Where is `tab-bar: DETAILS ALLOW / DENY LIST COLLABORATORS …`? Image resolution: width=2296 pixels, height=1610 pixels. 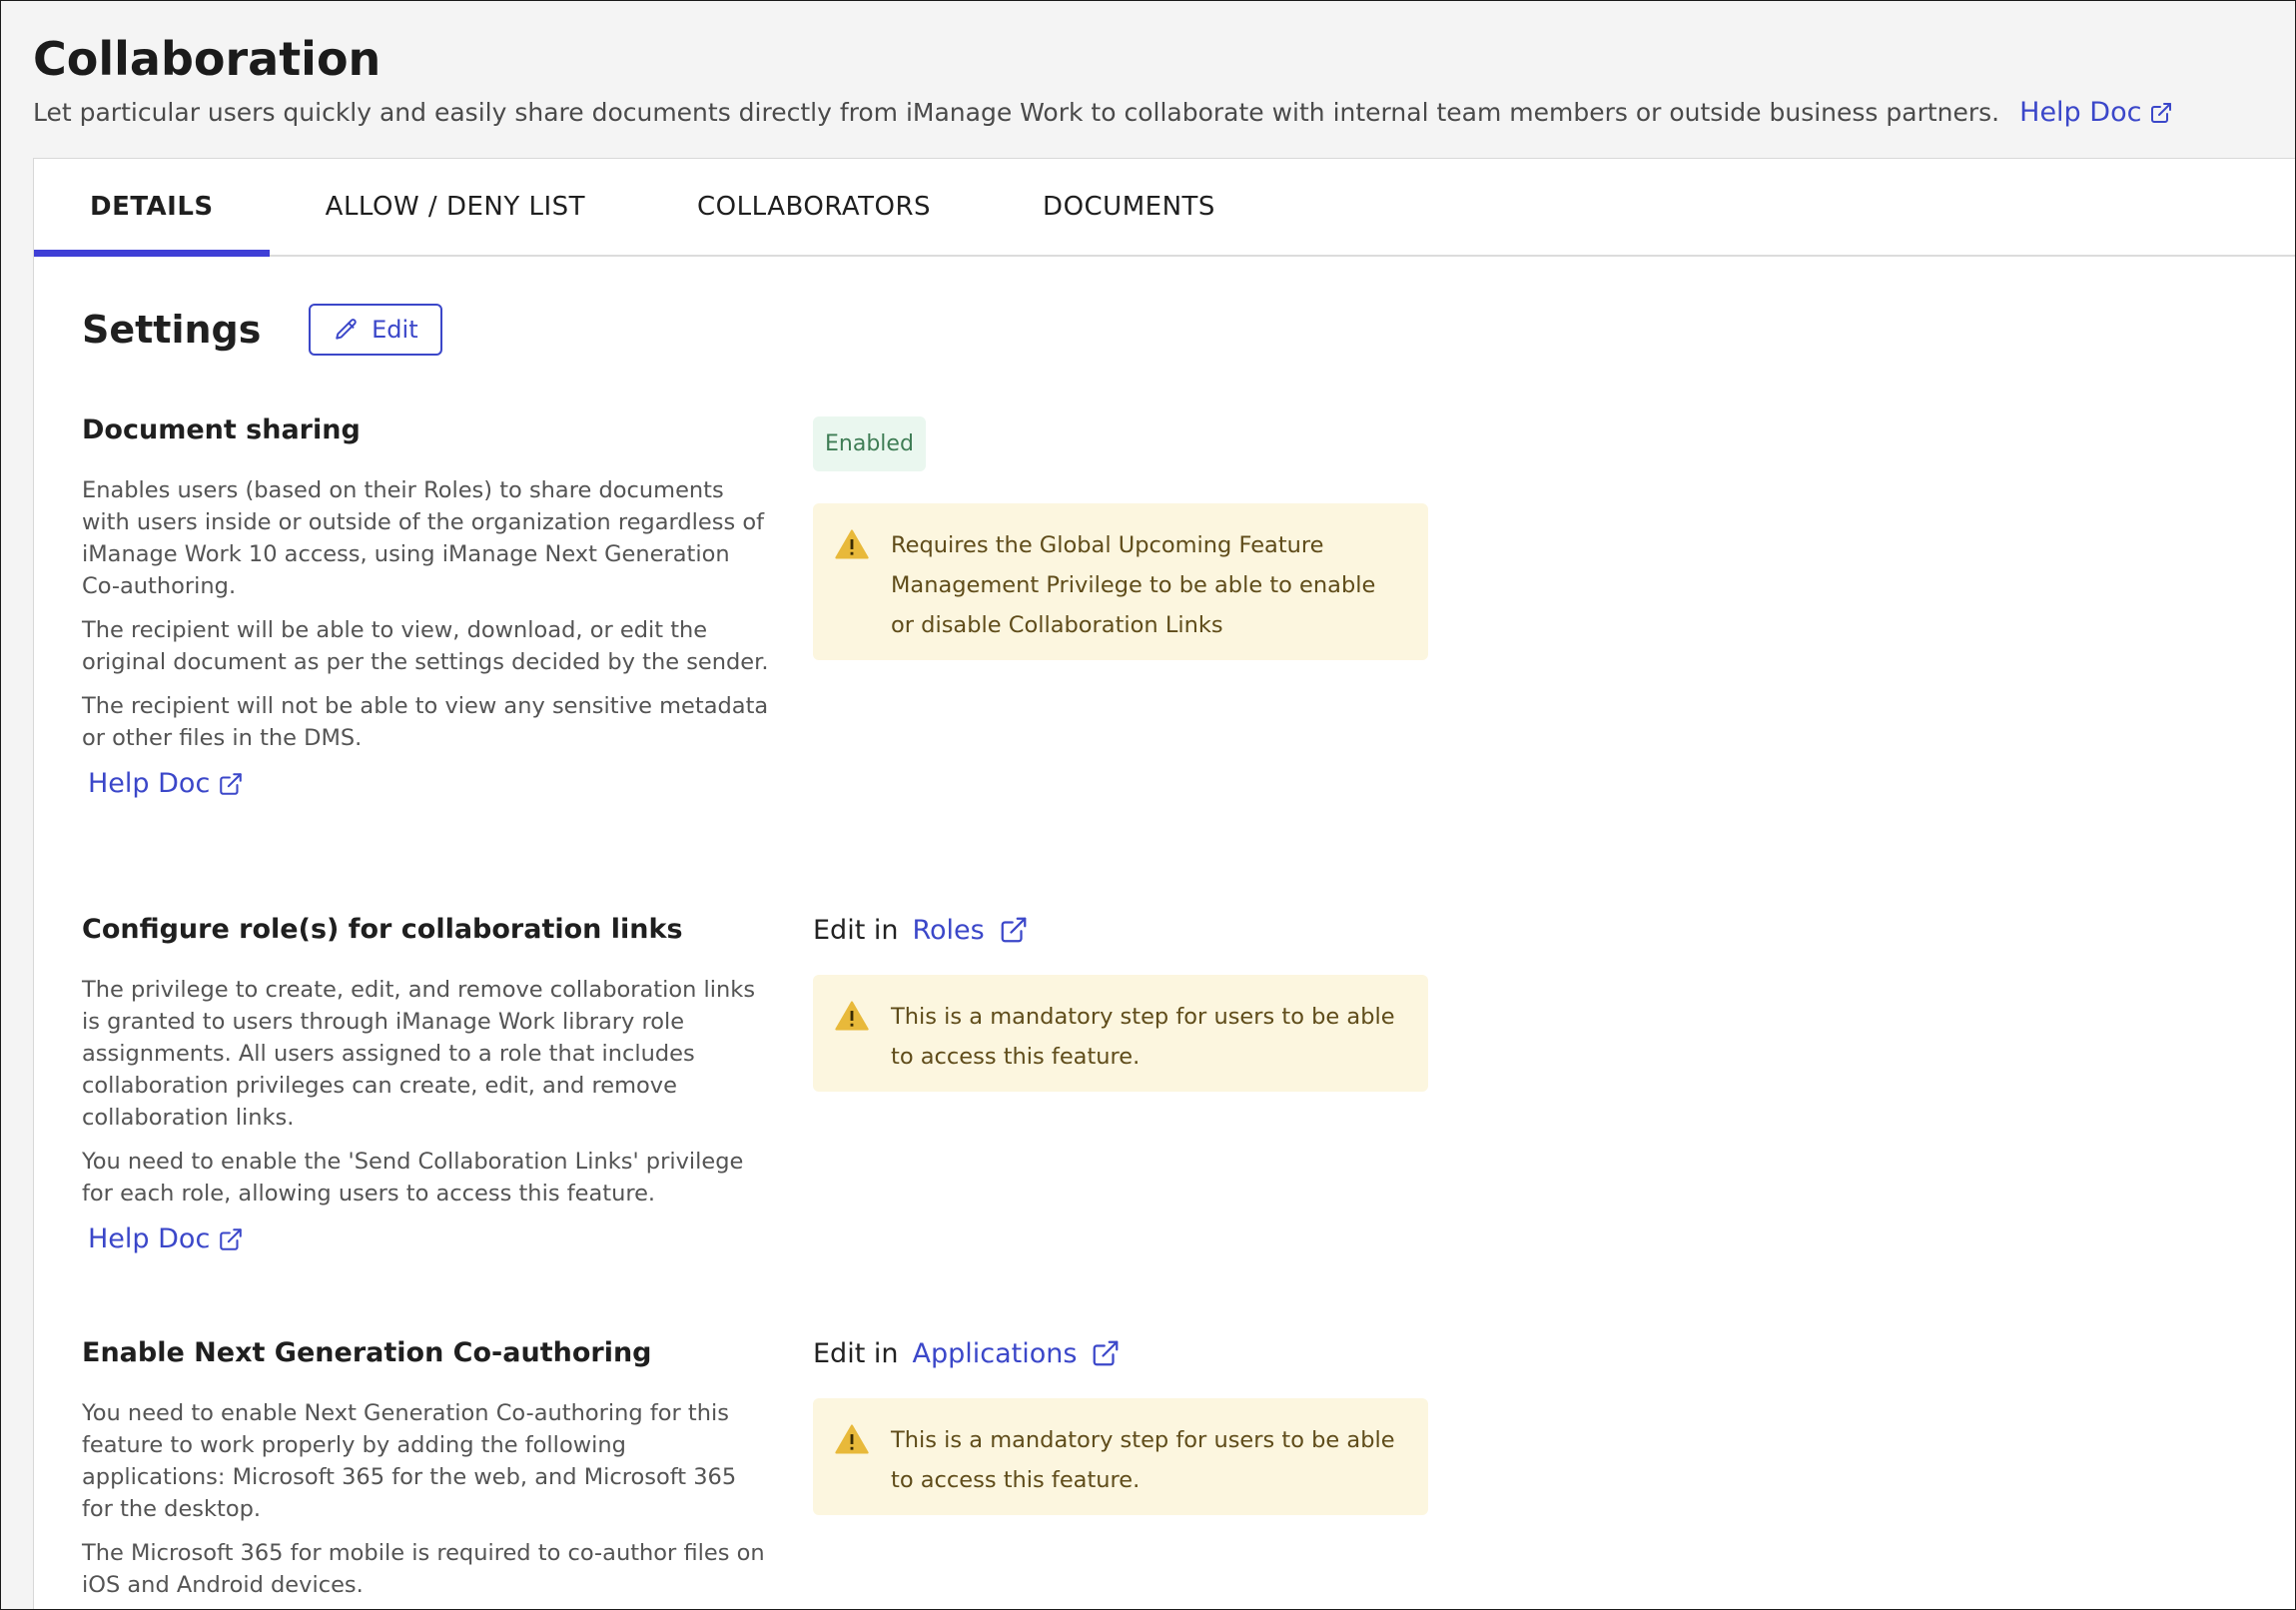 tab-bar: DETAILS ALLOW / DENY LIST COLLABORATORS … is located at coordinates (1165, 208).